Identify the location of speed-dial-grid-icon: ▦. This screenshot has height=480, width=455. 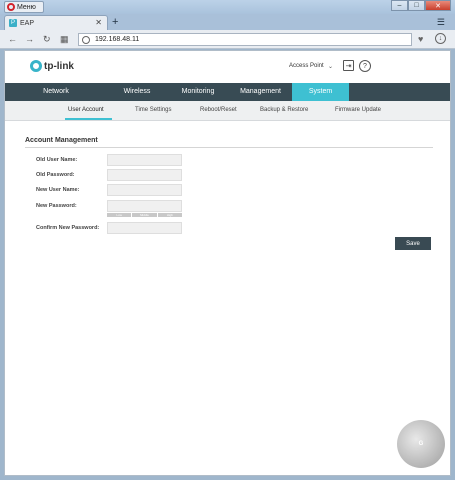
(64, 39).